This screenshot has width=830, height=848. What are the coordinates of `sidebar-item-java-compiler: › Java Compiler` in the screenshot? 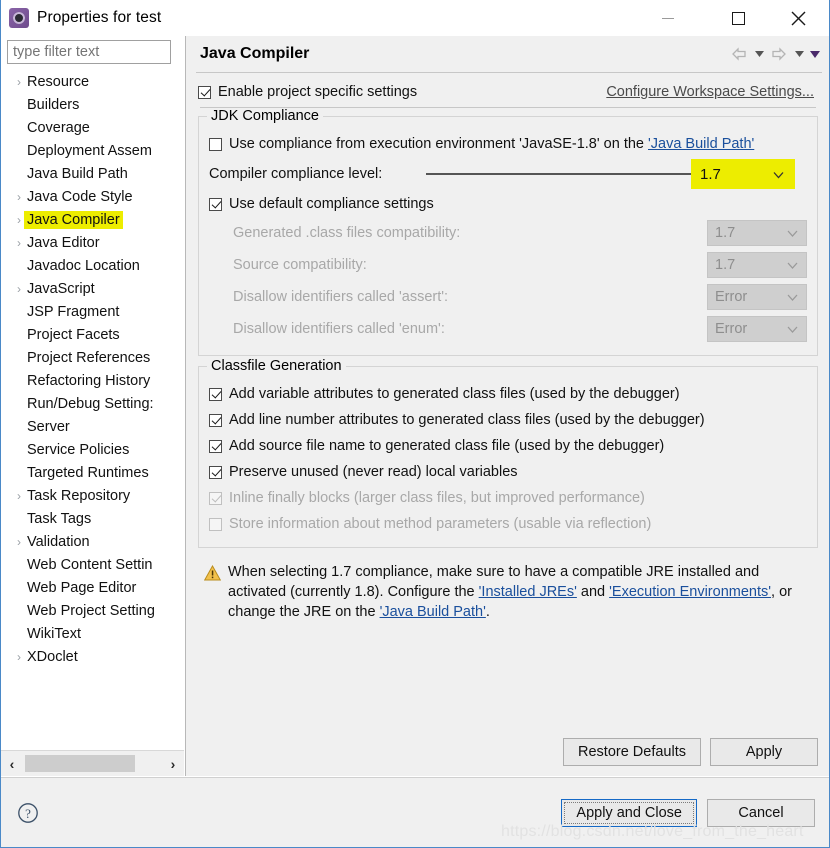 It's located at (92, 219).